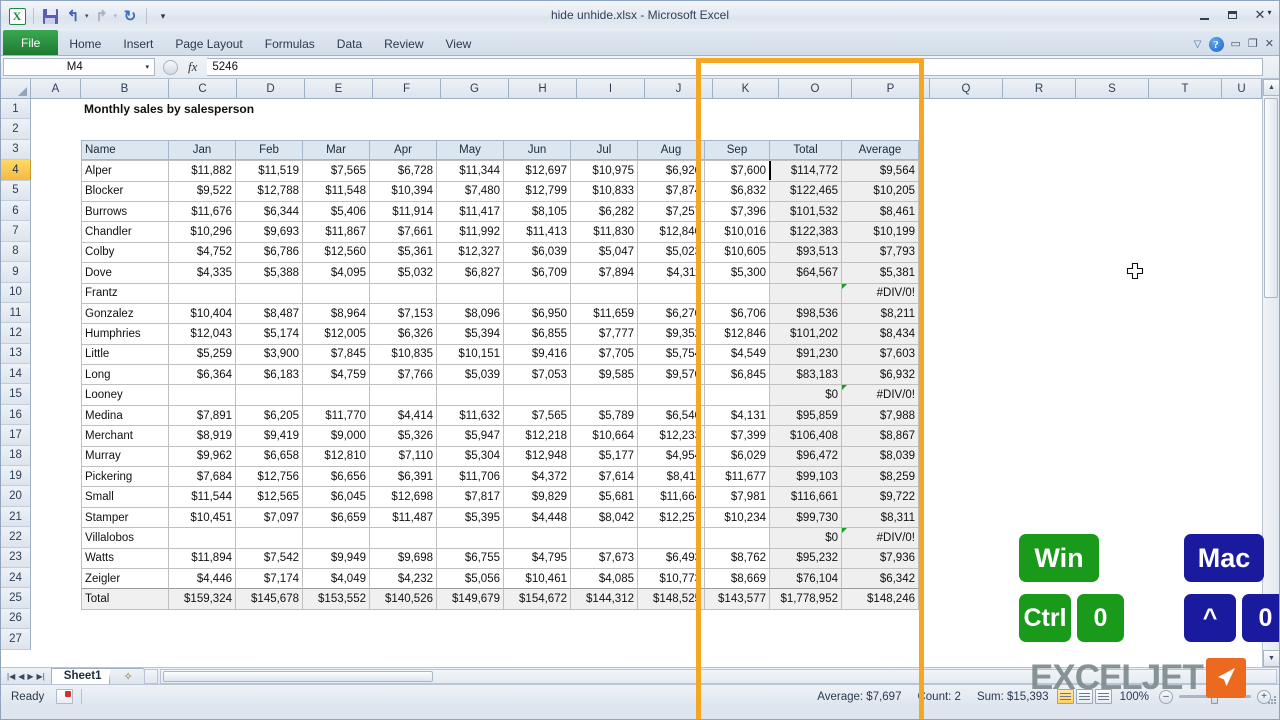 The width and height of the screenshot is (1280, 720). Describe the element at coordinates (880, 171) in the screenshot. I see `table-cell: $9,564` at that location.